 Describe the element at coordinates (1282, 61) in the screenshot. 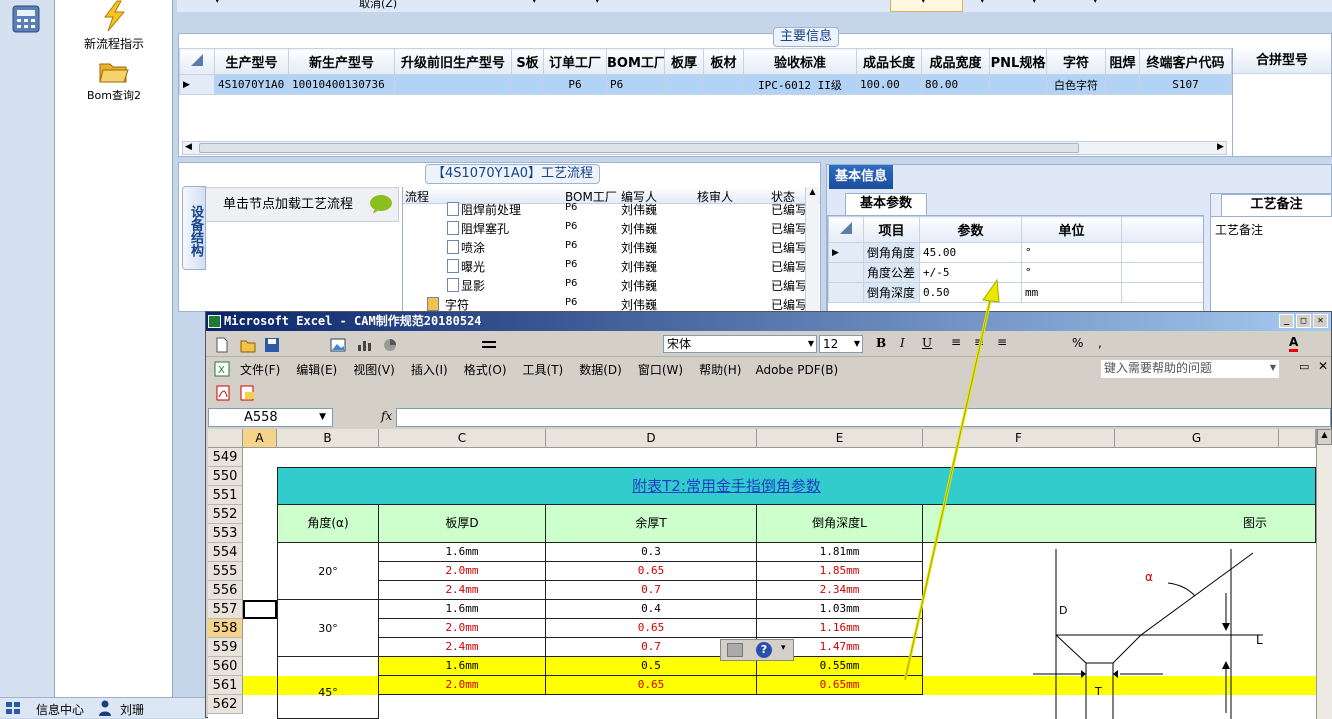

I see `merge-model-header: 合拼型号` at that location.